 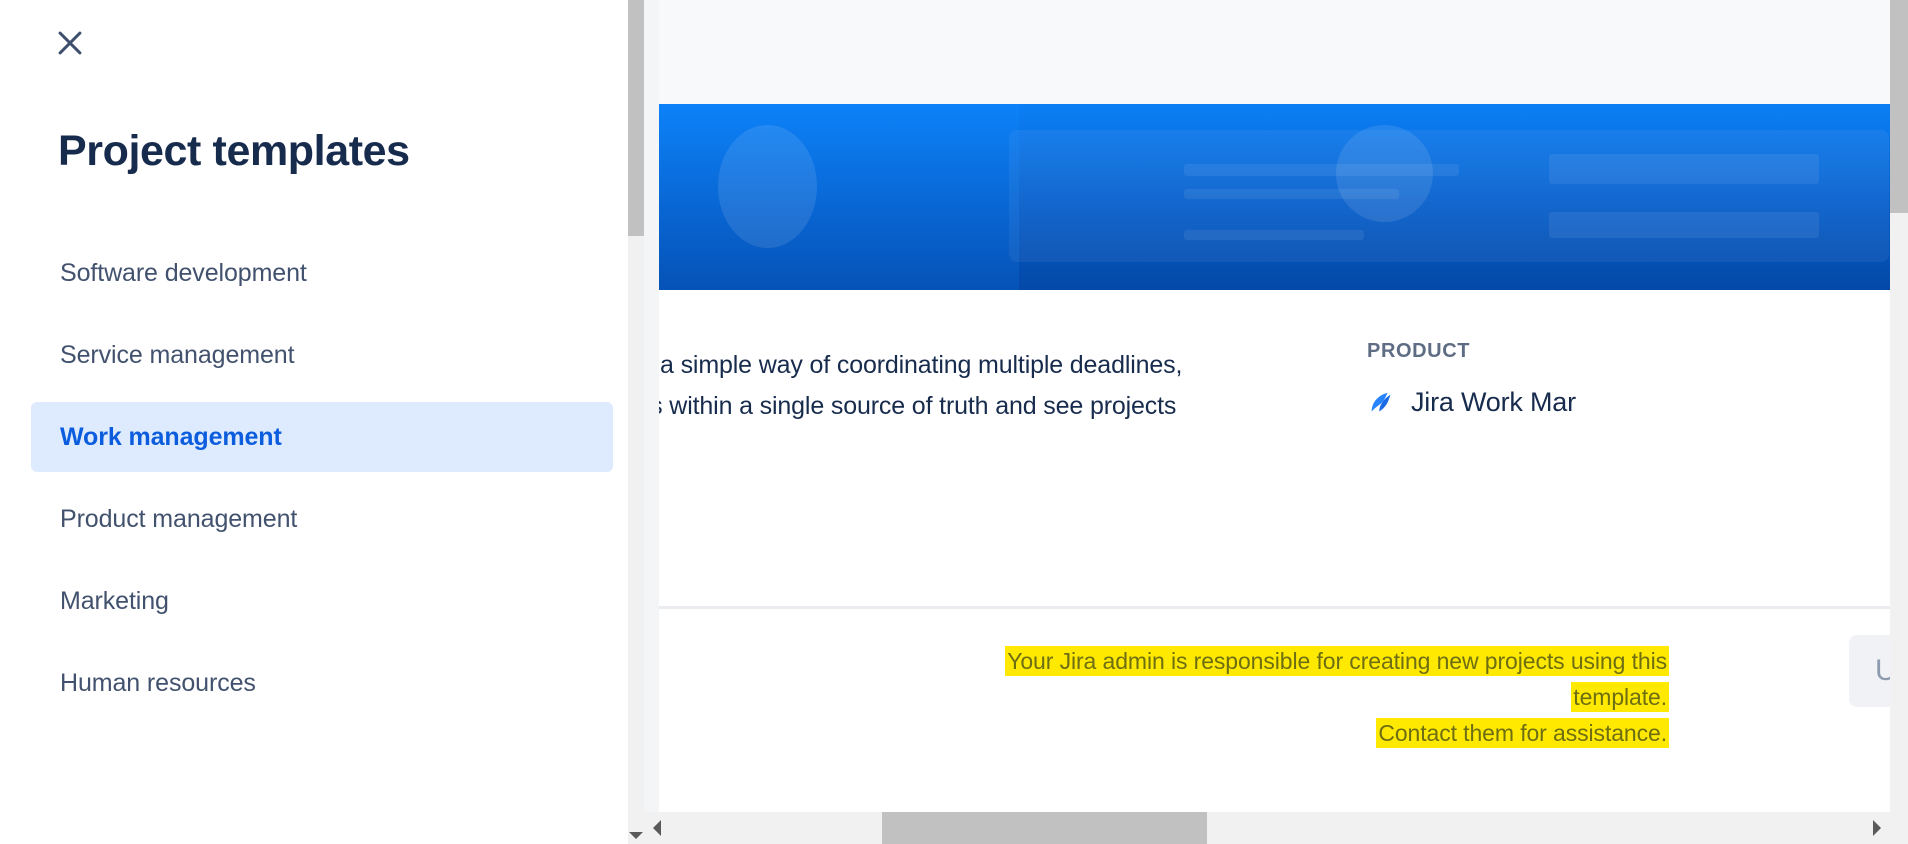 I want to click on product-row: Jira Work Mar, so click(x=1471, y=402).